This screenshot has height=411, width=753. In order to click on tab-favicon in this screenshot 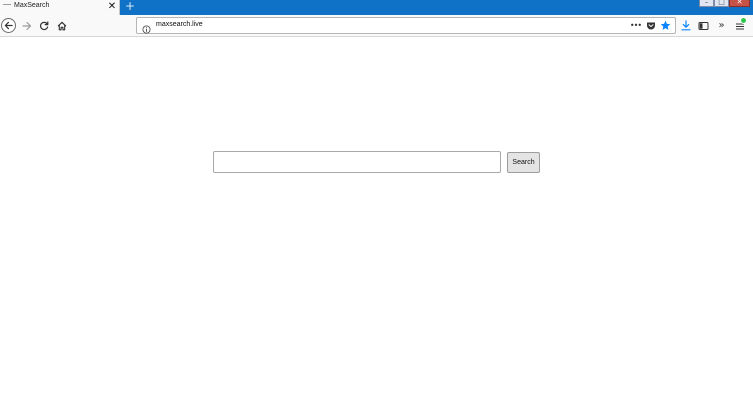, I will do `click(7, 7)`.